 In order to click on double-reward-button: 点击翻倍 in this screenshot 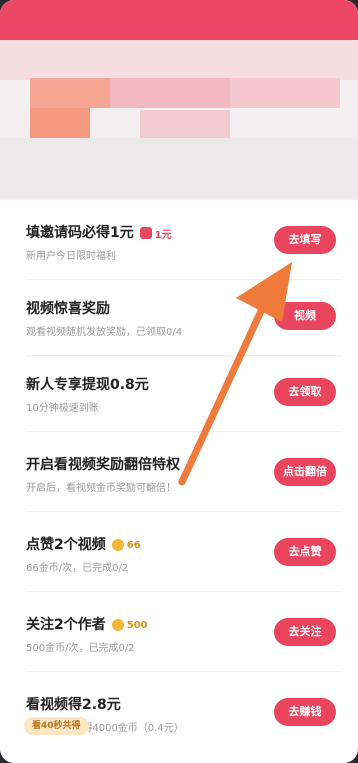, I will do `click(305, 472)`.